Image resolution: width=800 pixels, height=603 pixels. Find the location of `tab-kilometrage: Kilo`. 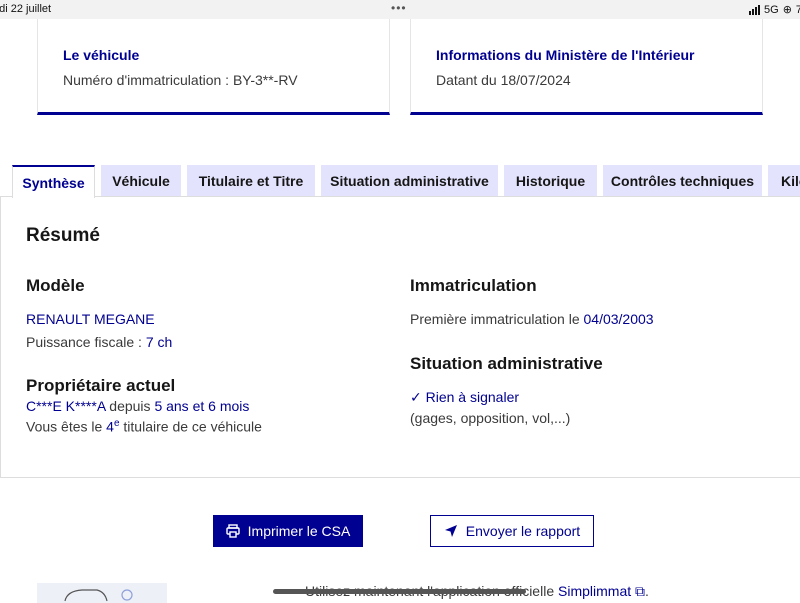

tab-kilometrage: Kilo is located at coordinates (784, 180).